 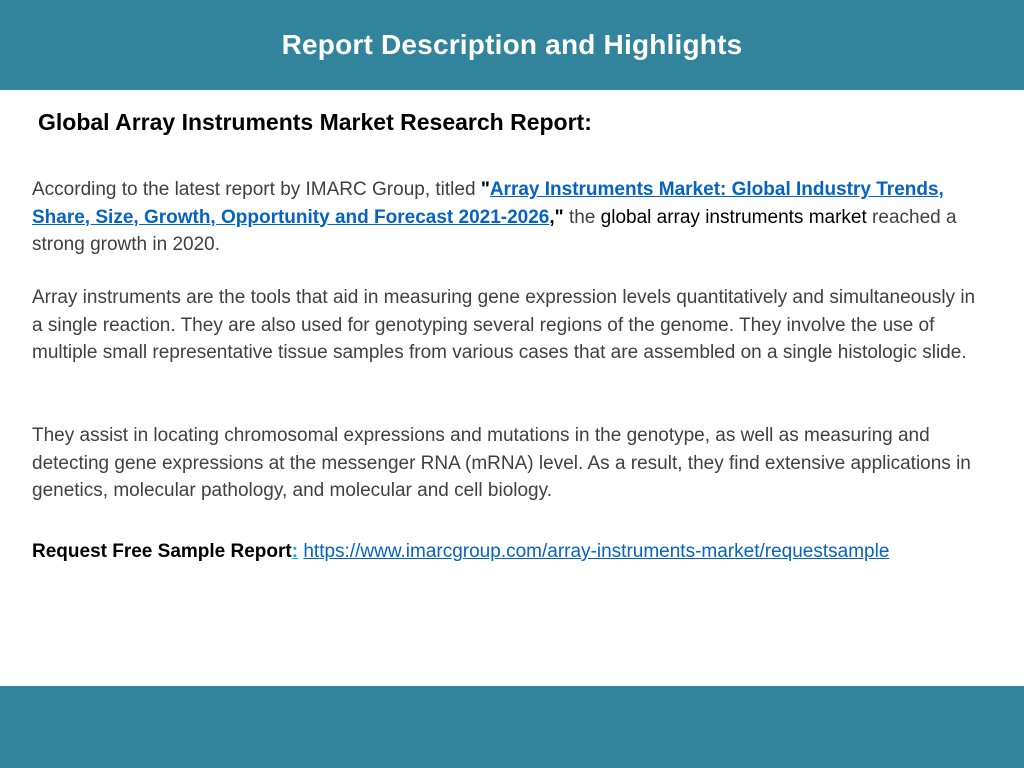 I want to click on footer-band, so click(x=512, y=727).